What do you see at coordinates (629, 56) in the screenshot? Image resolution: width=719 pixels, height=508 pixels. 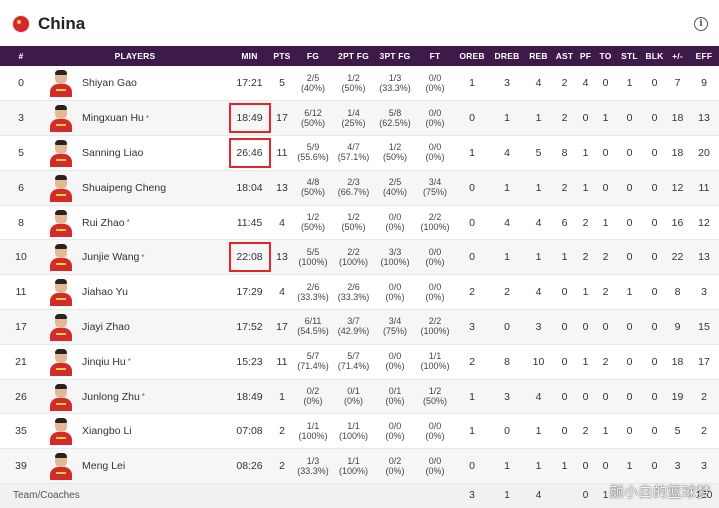 I see `column-header: STL` at bounding box center [629, 56].